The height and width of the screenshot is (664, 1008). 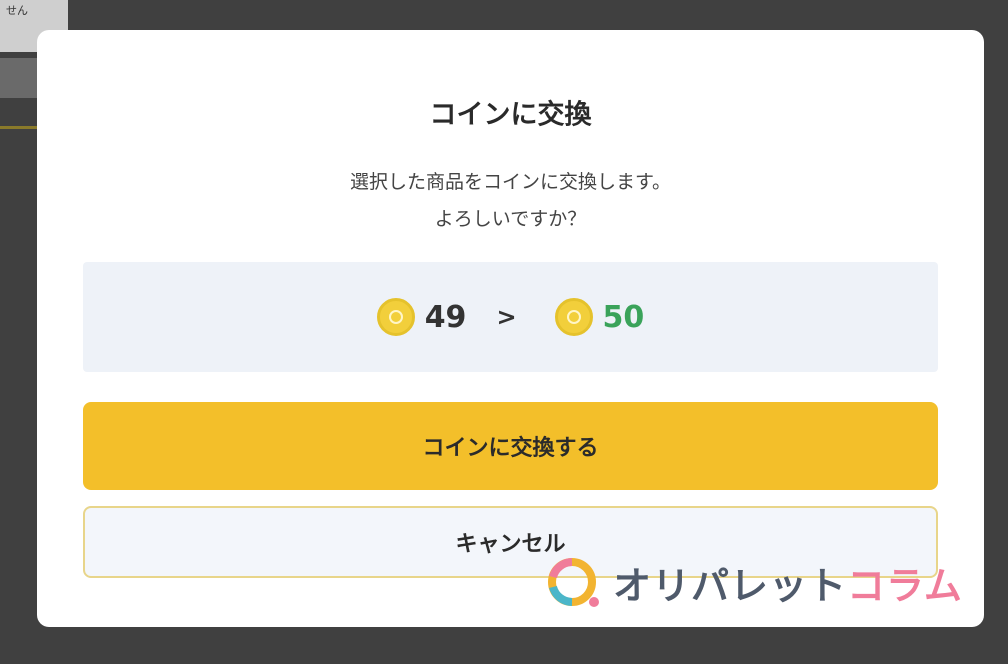 I want to click on background-panel-text: せん, so click(x=17, y=10).